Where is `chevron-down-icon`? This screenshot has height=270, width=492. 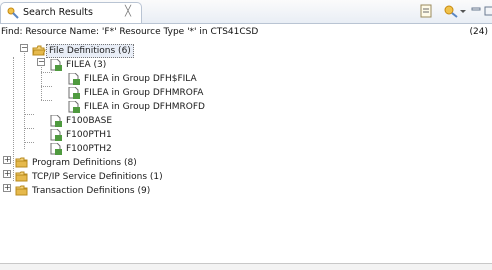
chevron-down-icon is located at coordinates (463, 11).